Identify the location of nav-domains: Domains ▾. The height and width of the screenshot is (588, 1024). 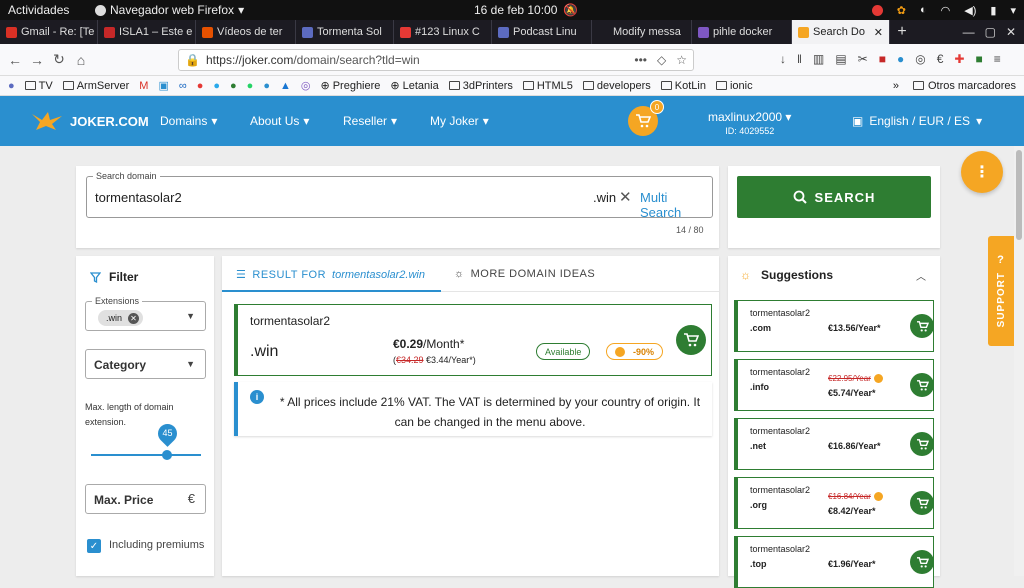
(188, 121).